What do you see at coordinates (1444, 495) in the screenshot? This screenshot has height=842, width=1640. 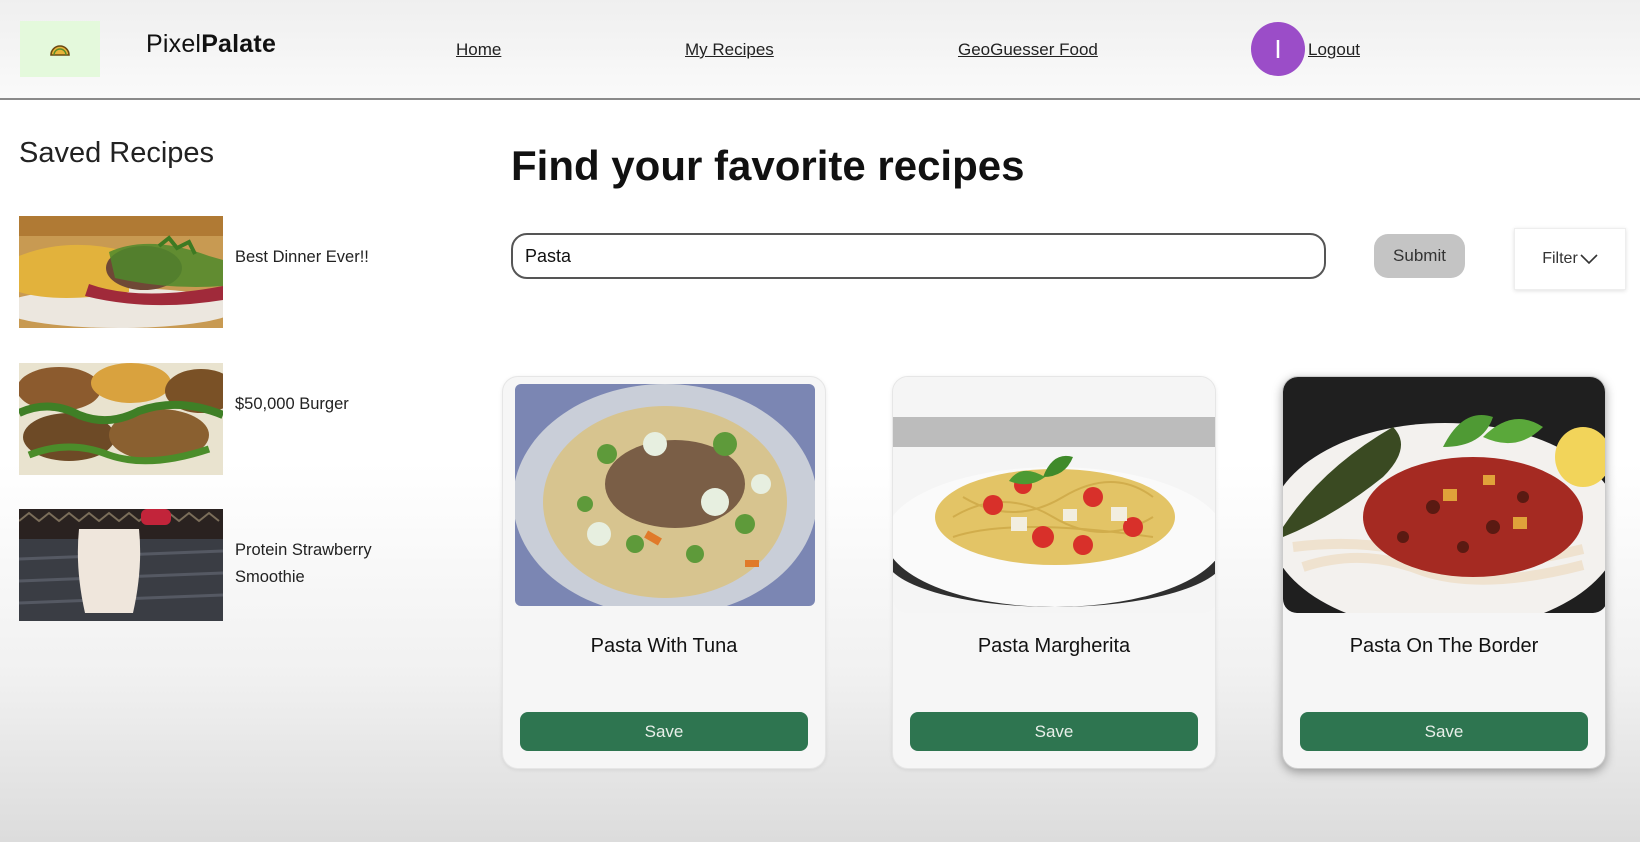 I see `border-pasta-photo` at bounding box center [1444, 495].